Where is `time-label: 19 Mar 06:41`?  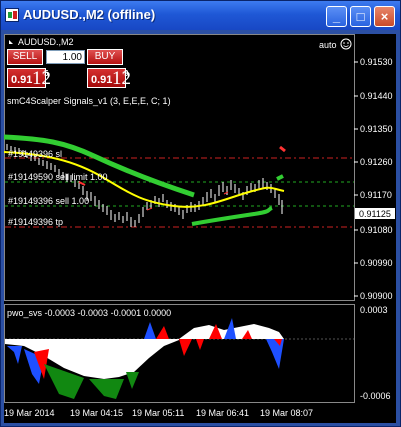 time-label: 19 Mar 06:41 is located at coordinates (222, 413).